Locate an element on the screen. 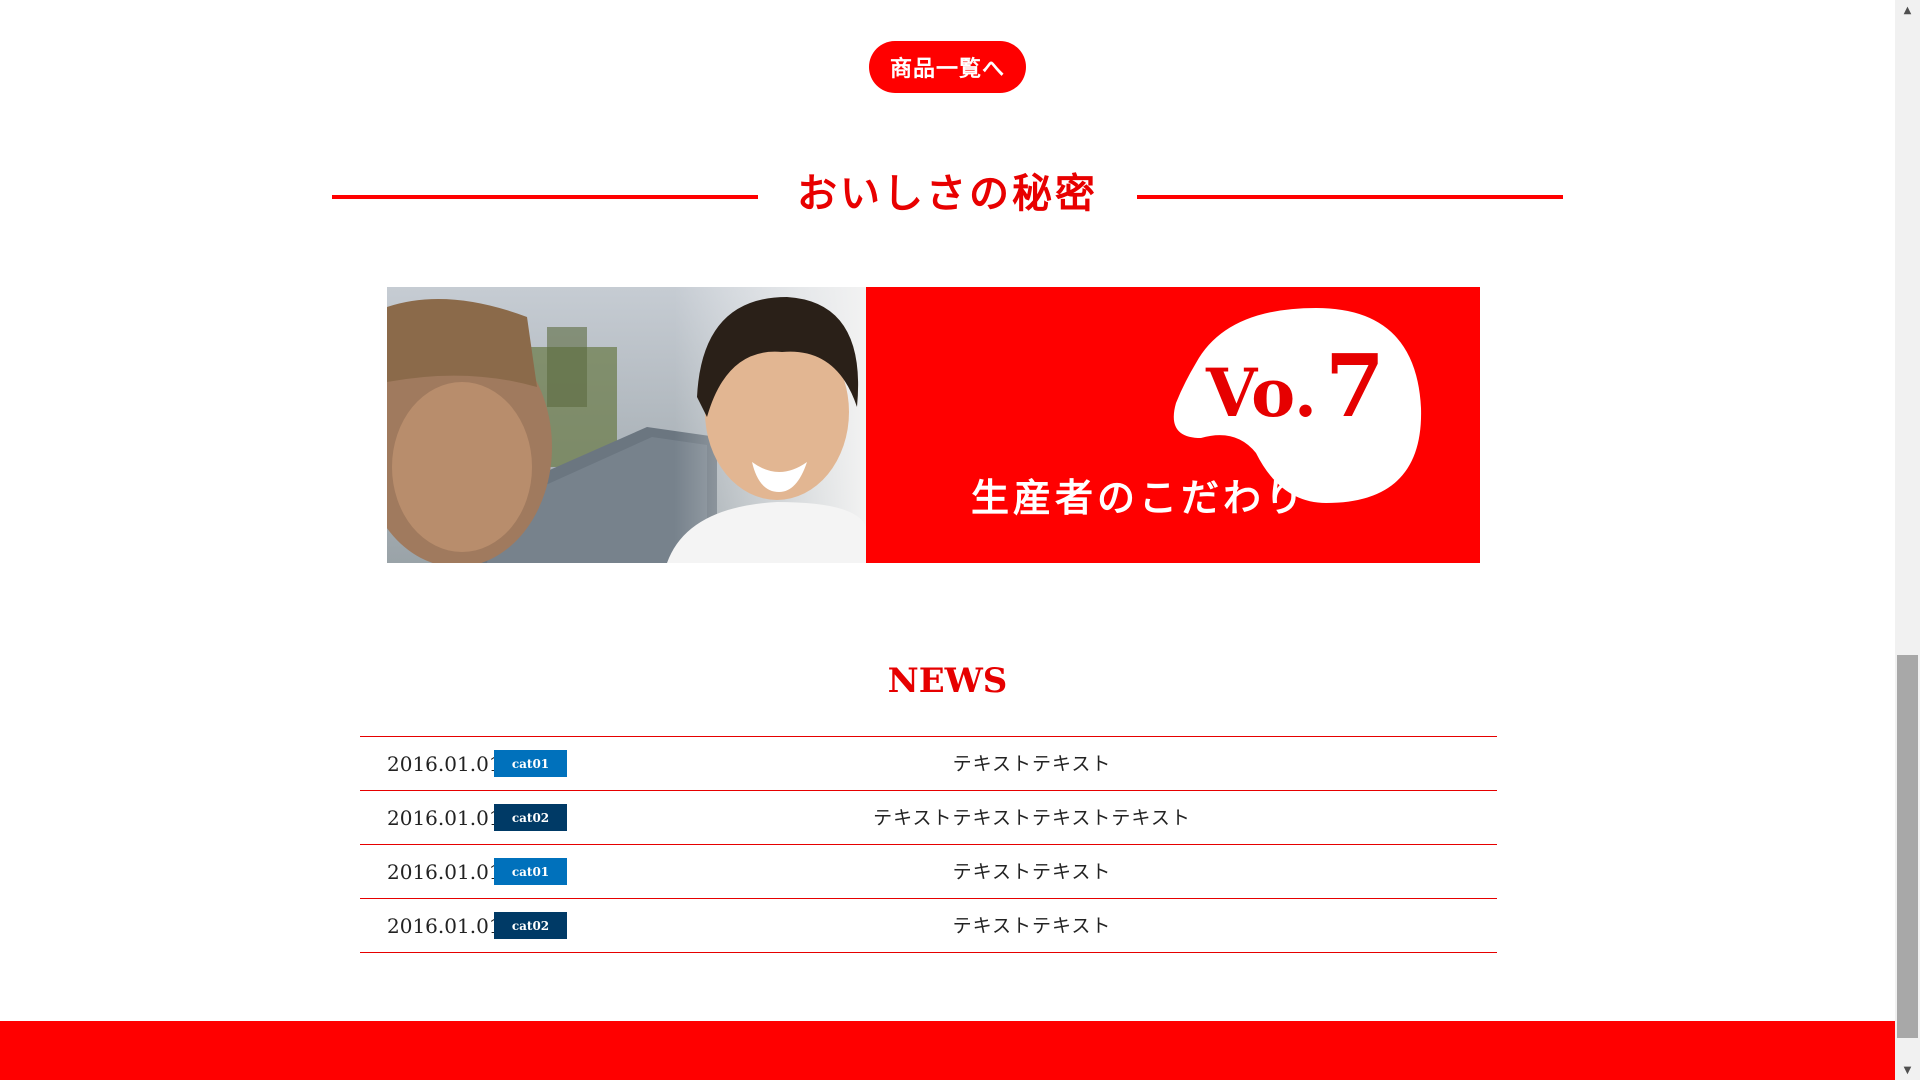 This screenshot has width=1920, height=1080. section-divider-right is located at coordinates (1350, 197).